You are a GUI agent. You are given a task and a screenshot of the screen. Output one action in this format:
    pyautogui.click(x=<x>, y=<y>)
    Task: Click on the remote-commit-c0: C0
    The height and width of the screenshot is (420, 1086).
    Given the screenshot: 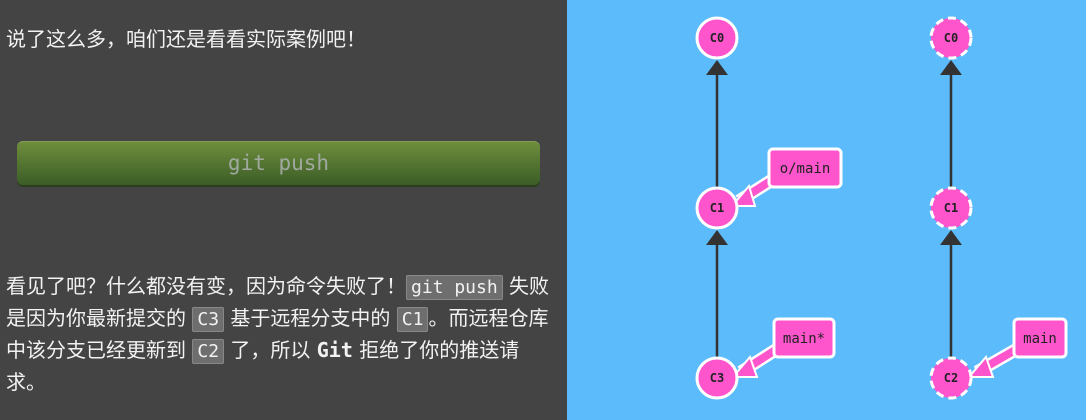 What is the action you would take?
    pyautogui.click(x=951, y=38)
    